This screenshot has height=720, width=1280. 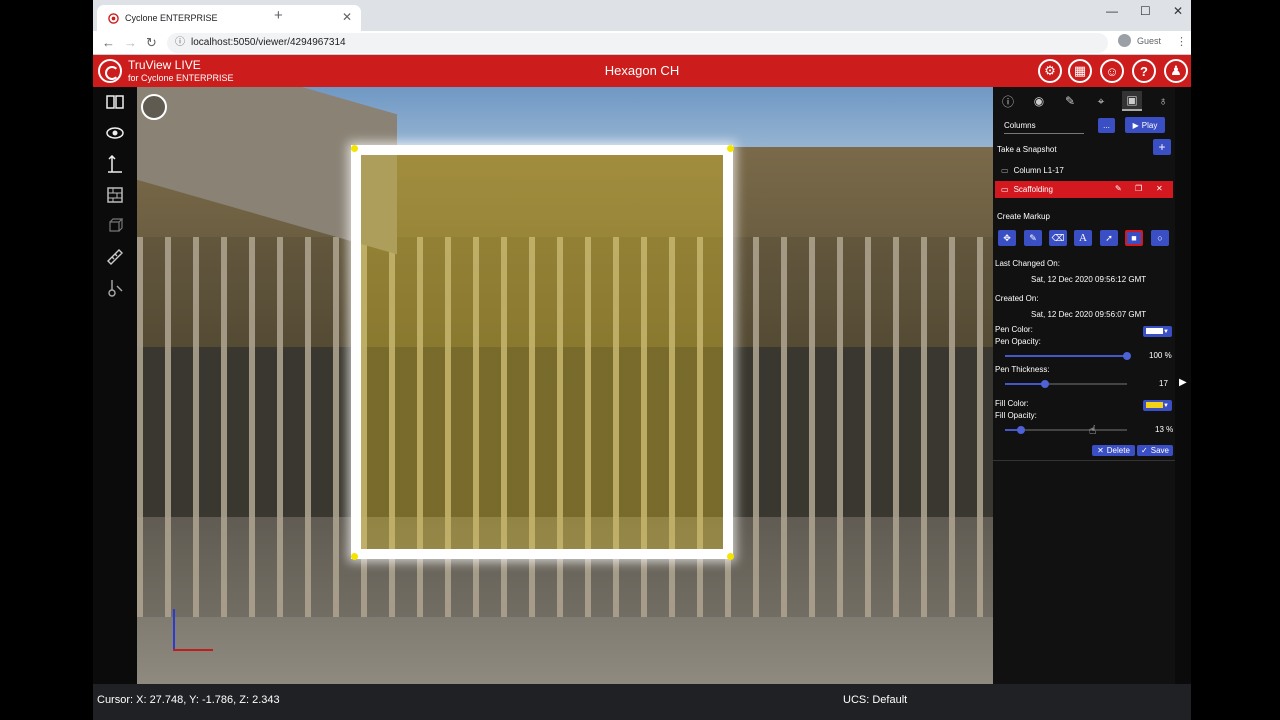 I want to click on take-snapshot-label: Take a Snapshot, so click(x=1027, y=149).